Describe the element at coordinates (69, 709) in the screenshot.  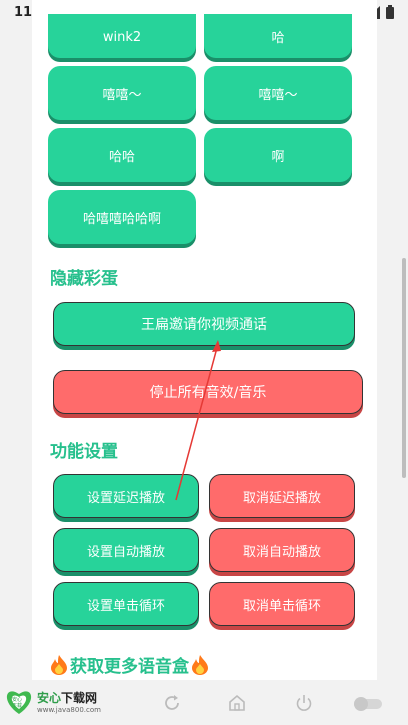
I see `logo-url: www.java800.com` at that location.